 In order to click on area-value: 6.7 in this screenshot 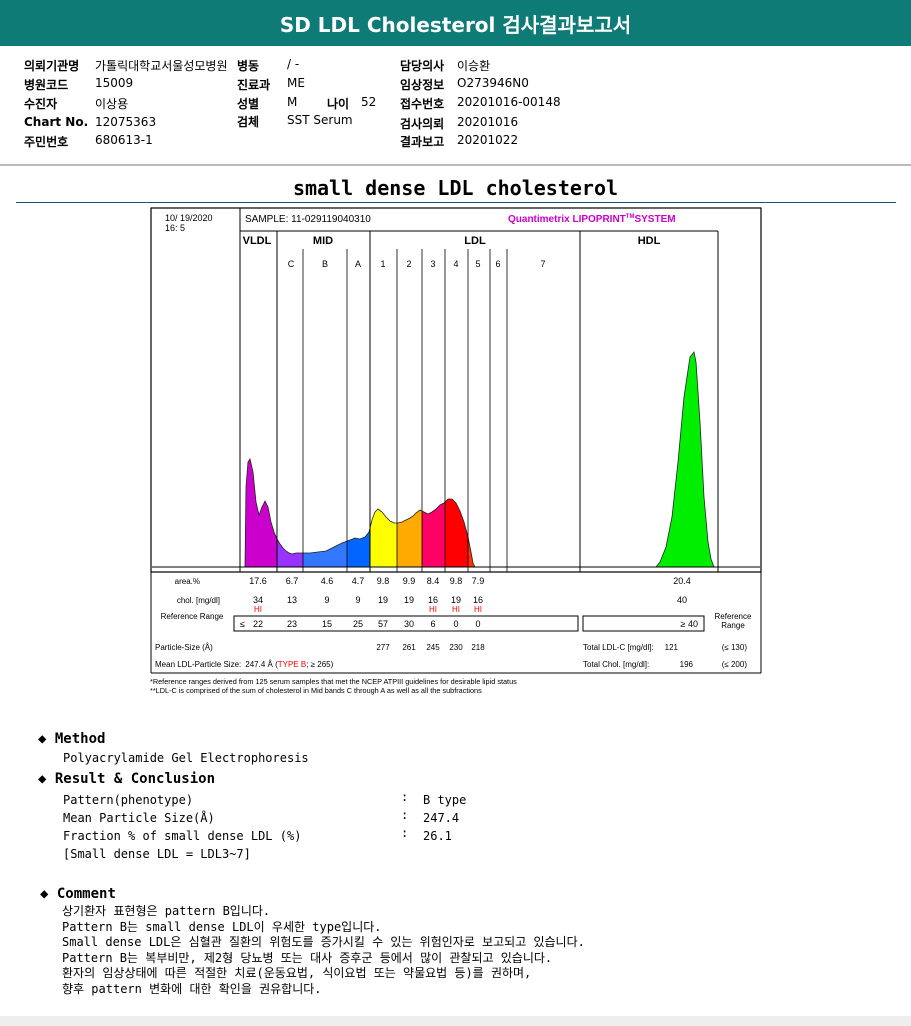, I will do `click(292, 581)`.